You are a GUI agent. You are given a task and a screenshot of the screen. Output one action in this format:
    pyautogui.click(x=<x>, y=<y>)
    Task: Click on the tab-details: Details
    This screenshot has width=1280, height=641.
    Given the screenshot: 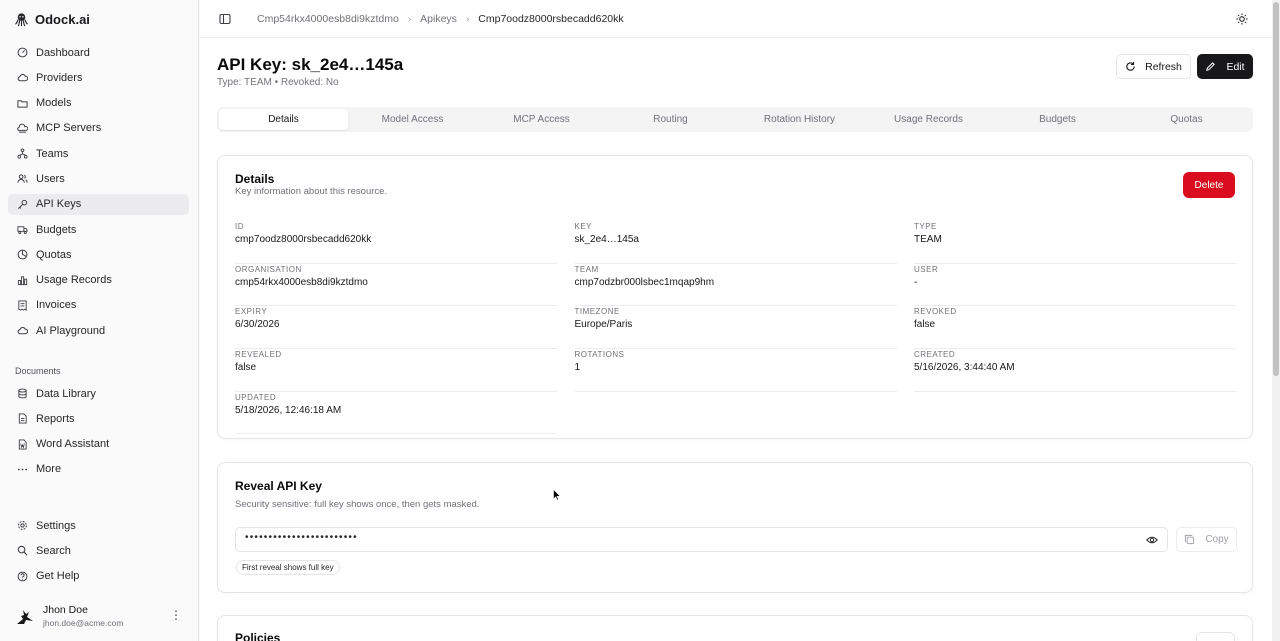 What is the action you would take?
    pyautogui.click(x=283, y=119)
    